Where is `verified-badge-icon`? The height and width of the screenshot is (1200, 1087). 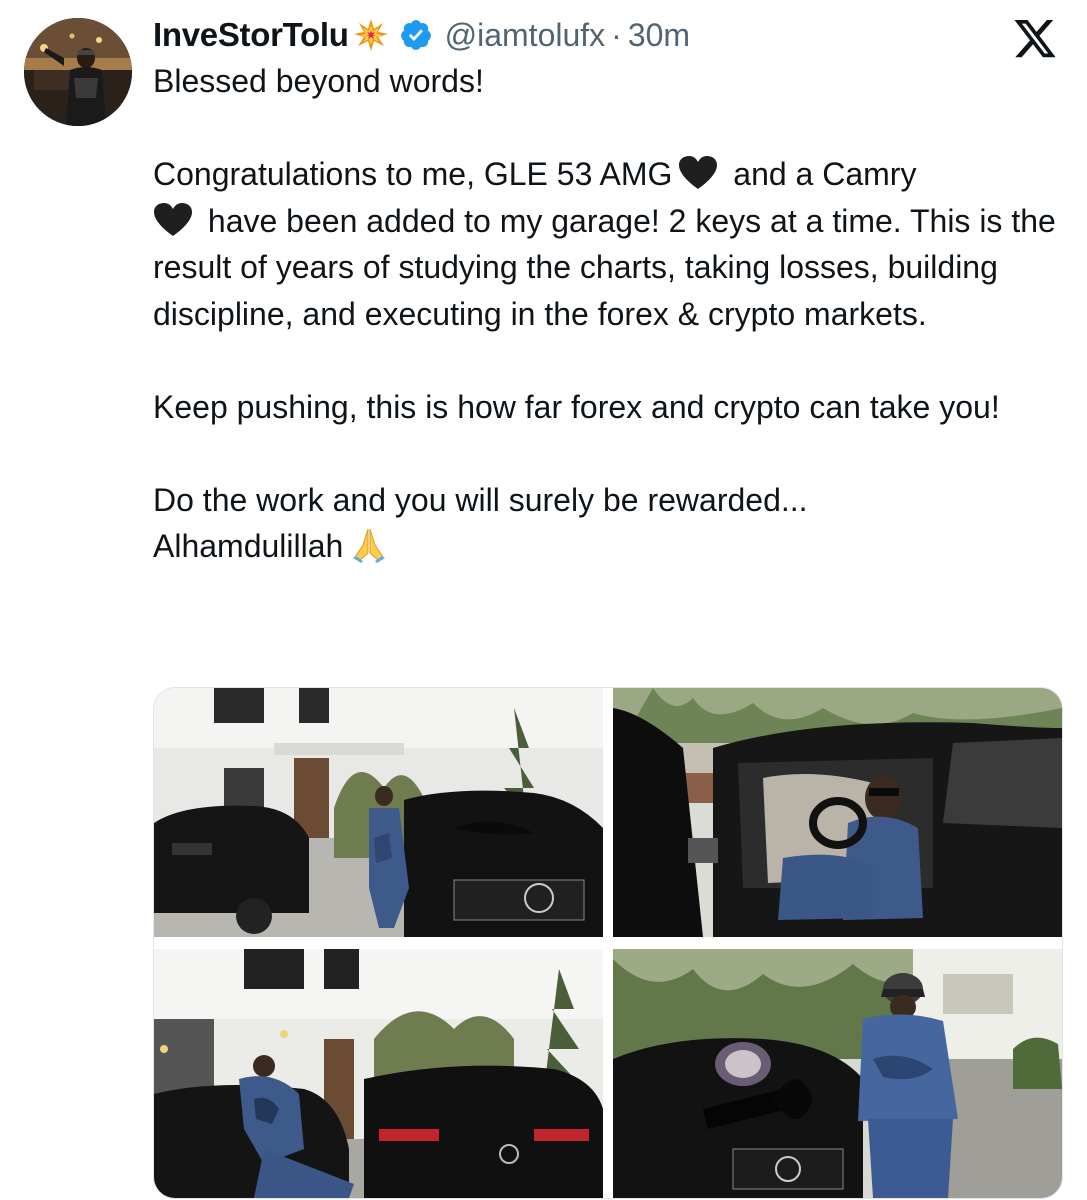 verified-badge-icon is located at coordinates (416, 35).